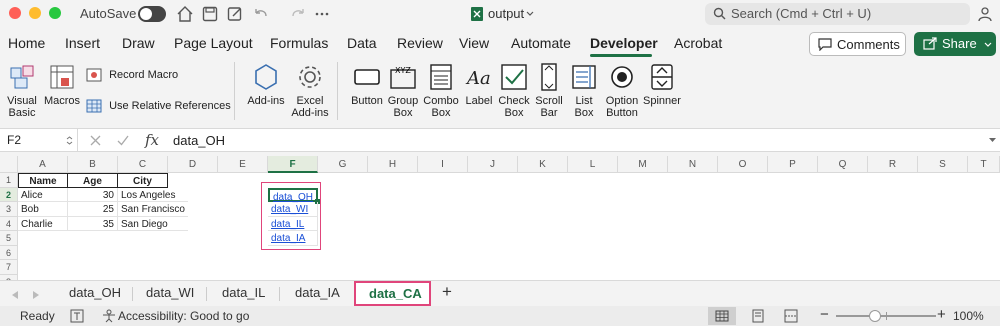  I want to click on tab-review: Review, so click(420, 43).